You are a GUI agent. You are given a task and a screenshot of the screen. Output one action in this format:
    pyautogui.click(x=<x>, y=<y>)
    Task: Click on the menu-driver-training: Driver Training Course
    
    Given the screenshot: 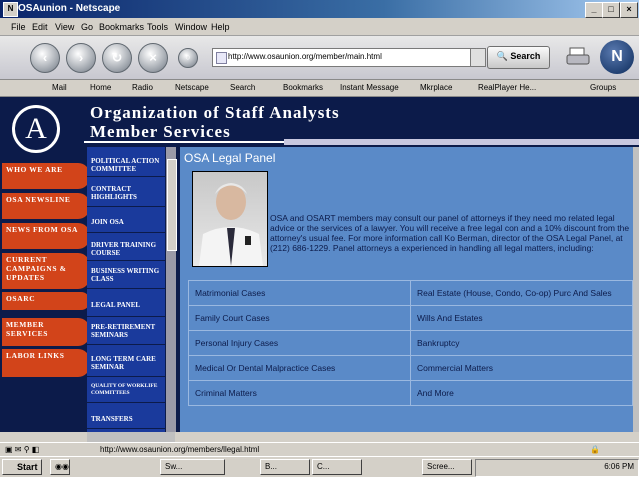 What is the action you would take?
    pyautogui.click(x=126, y=250)
    